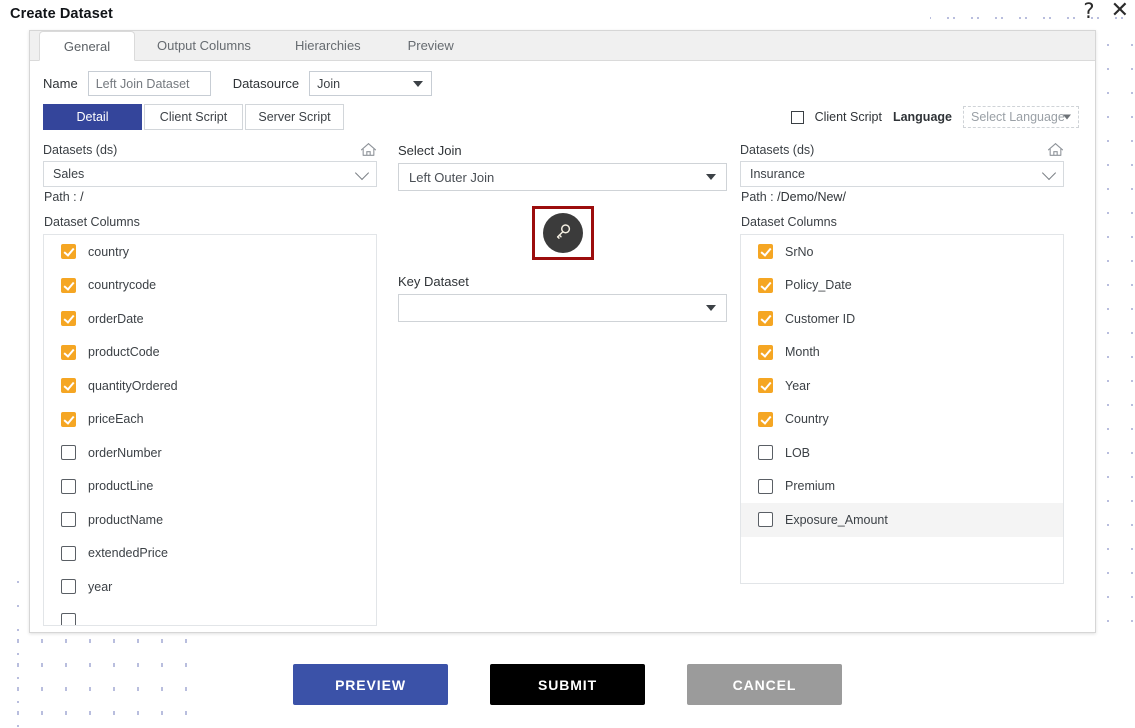 This screenshot has height=728, width=1135. Describe the element at coordinates (63, 14) in the screenshot. I see `page-title: Create Dataset` at that location.